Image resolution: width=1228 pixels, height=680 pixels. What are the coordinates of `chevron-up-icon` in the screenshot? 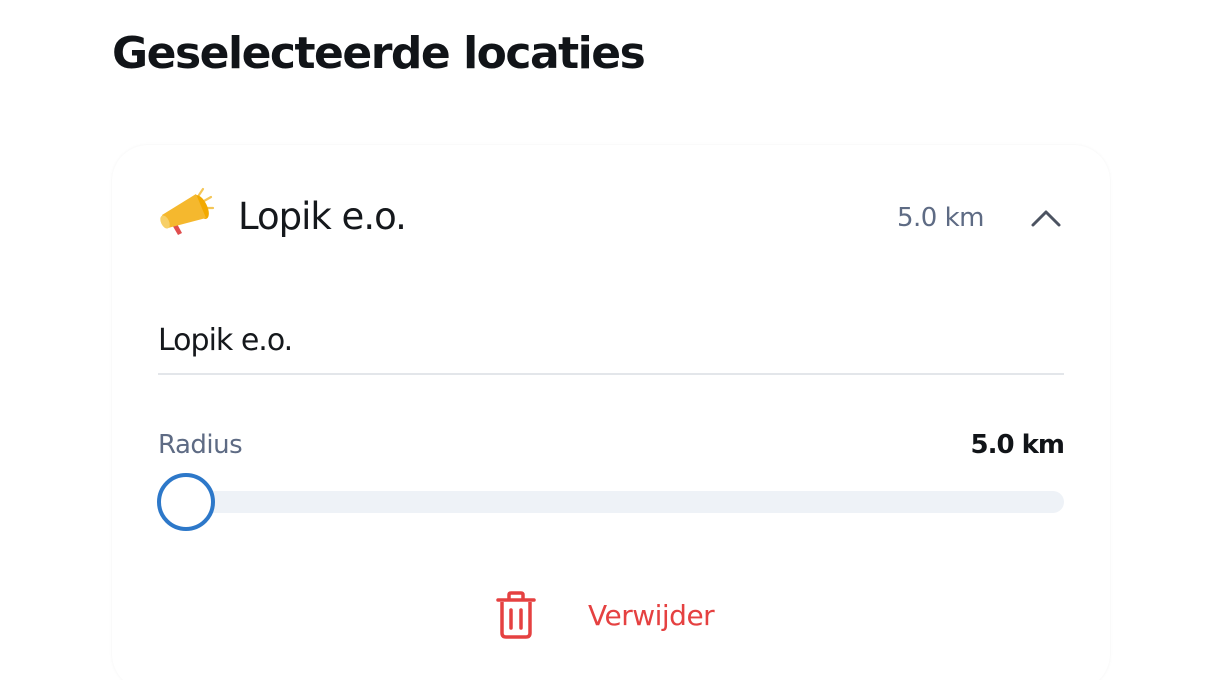 It's located at (1046, 218).